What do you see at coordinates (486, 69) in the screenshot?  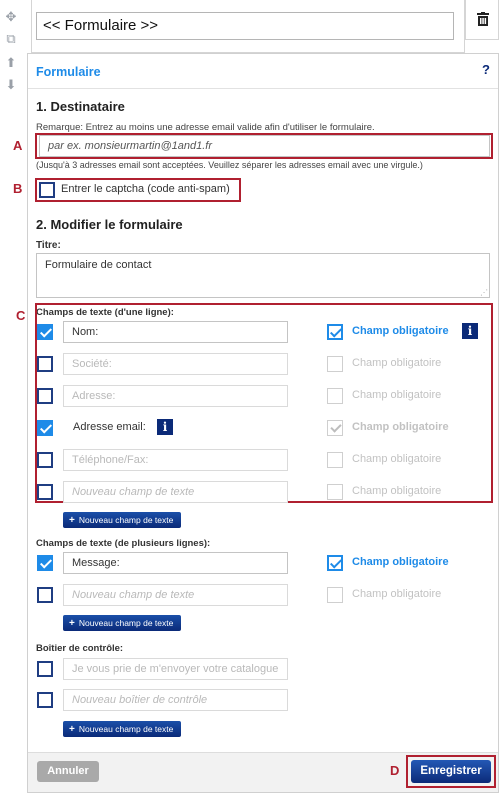 I see `help-icon: ?` at bounding box center [486, 69].